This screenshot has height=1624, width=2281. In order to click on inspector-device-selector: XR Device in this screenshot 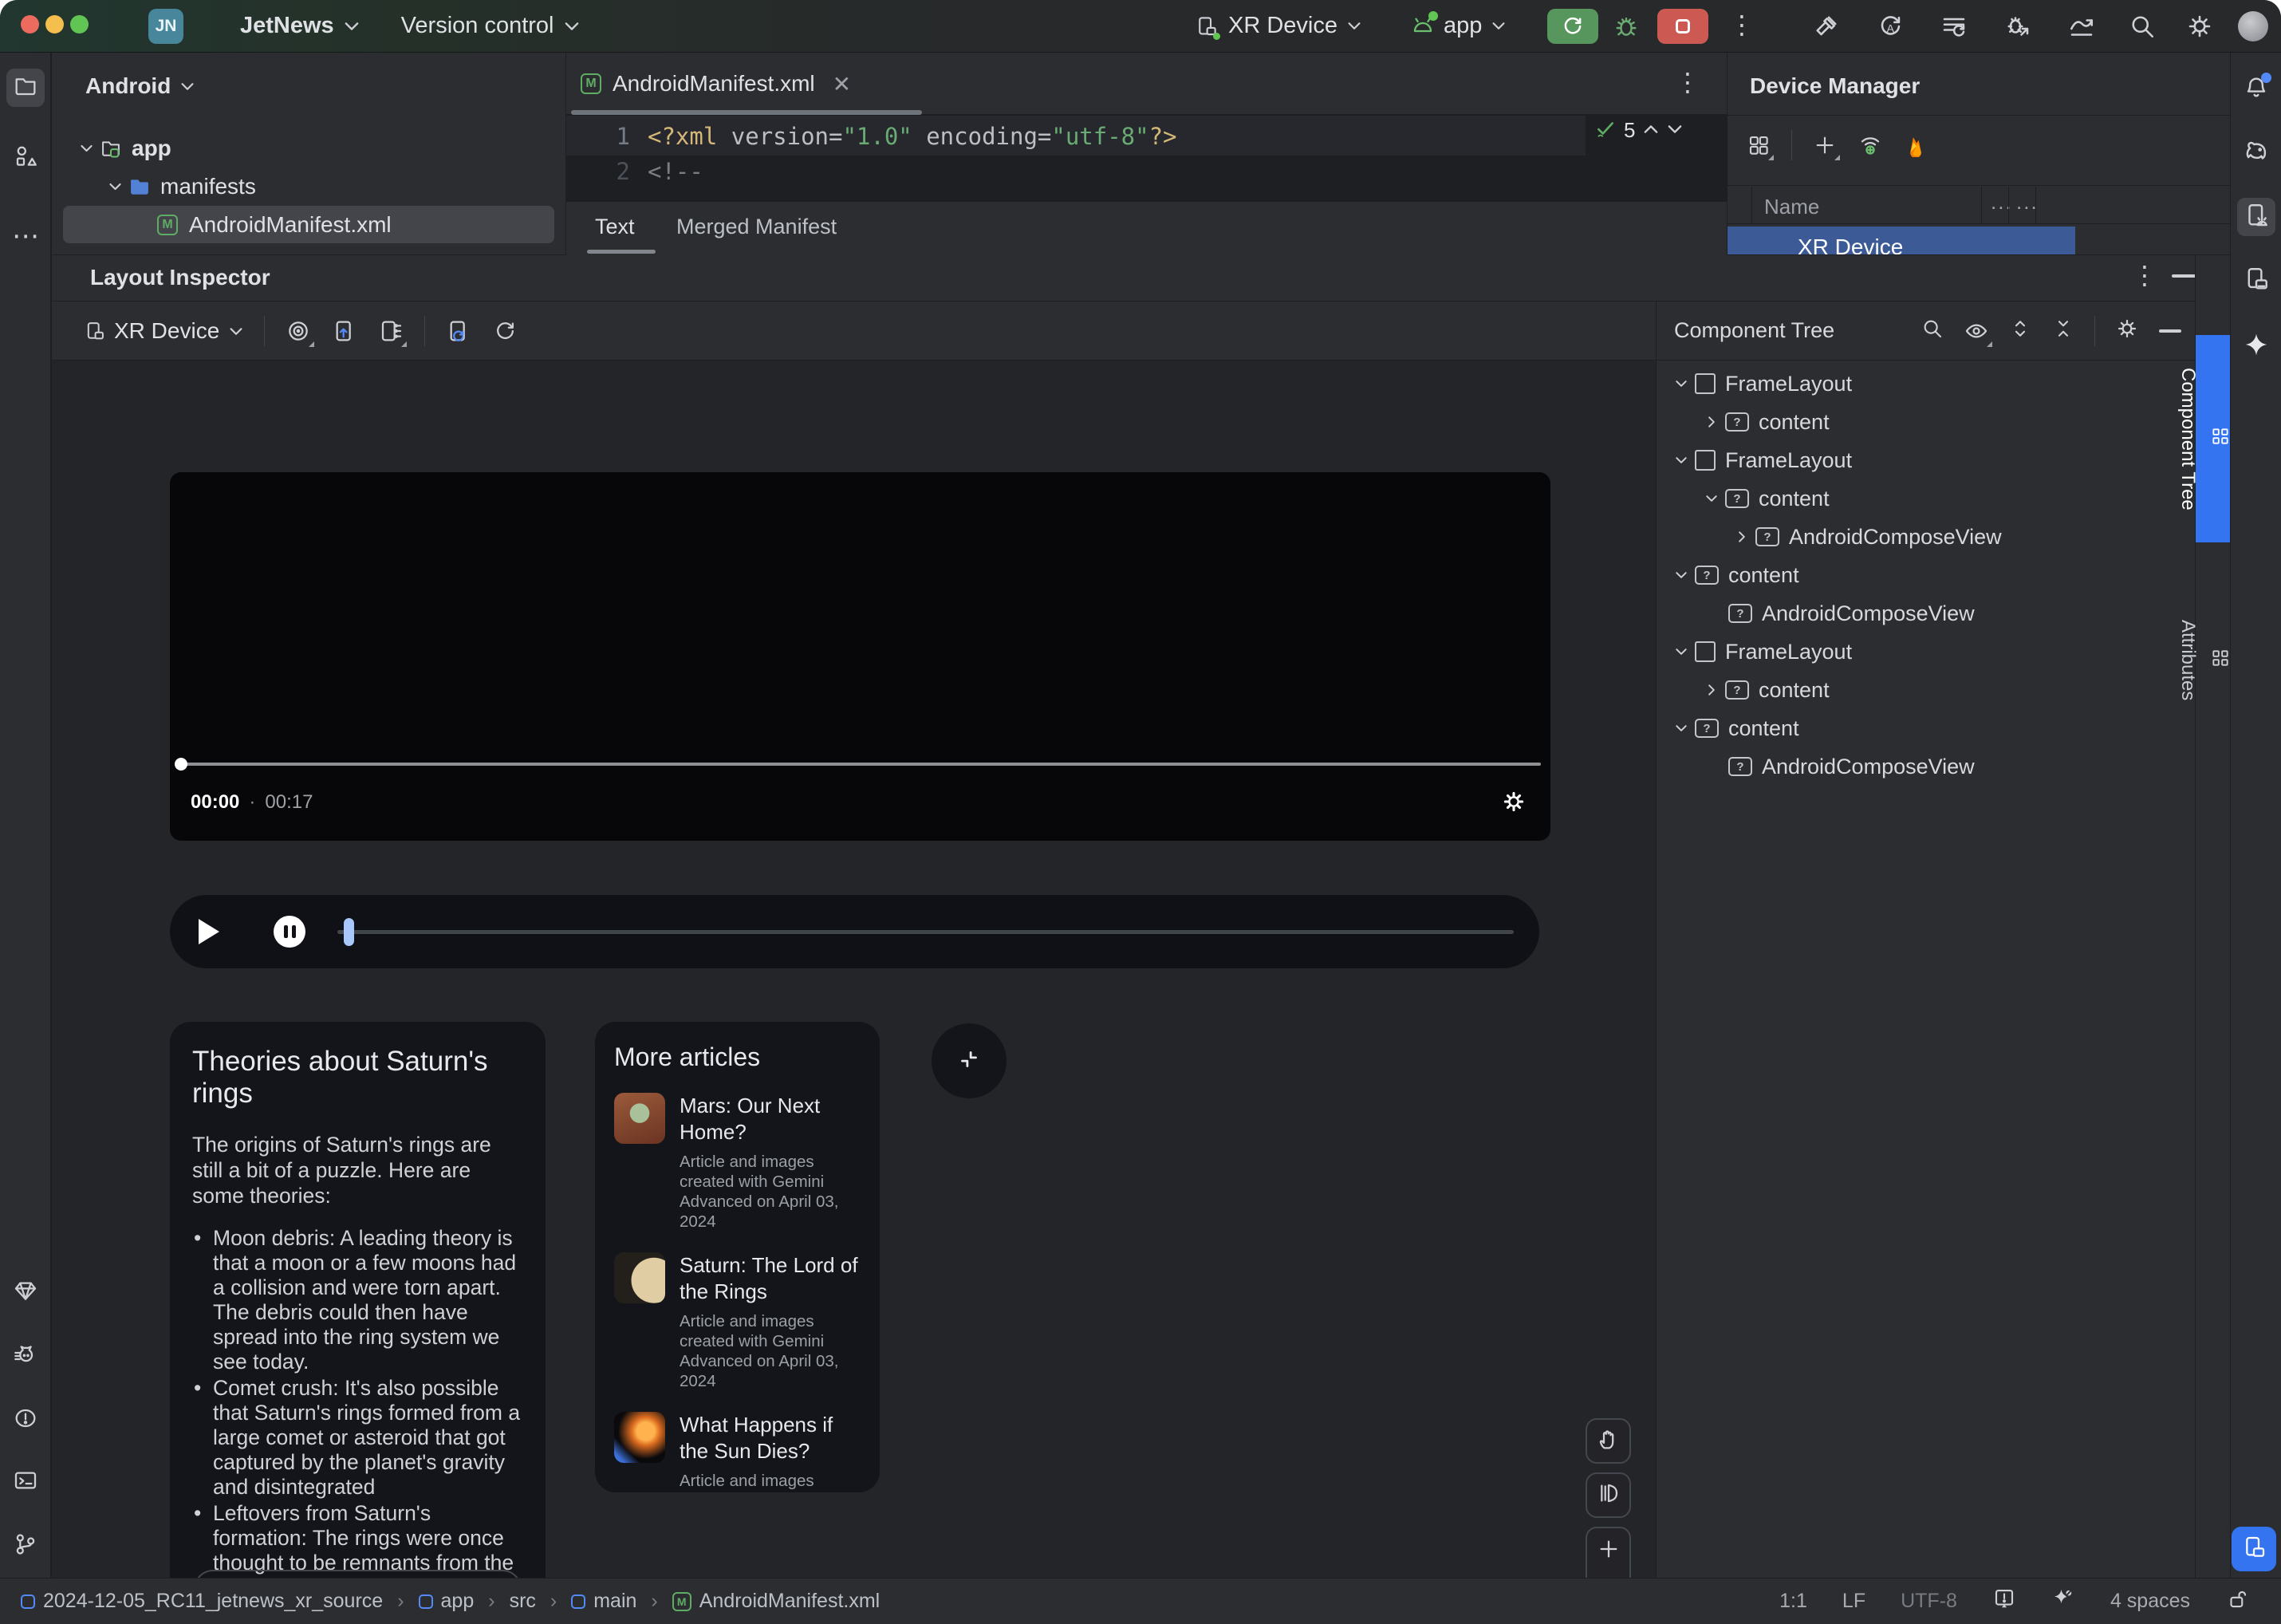, I will do `click(164, 331)`.